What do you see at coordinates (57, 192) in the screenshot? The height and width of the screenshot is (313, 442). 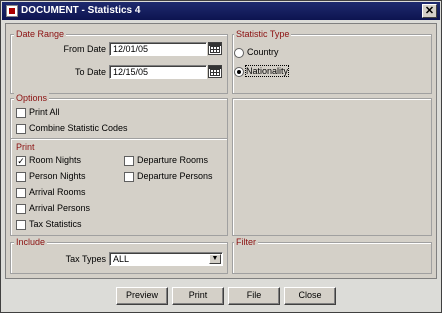 I see `arrival-rooms-label: Arrival Rooms` at bounding box center [57, 192].